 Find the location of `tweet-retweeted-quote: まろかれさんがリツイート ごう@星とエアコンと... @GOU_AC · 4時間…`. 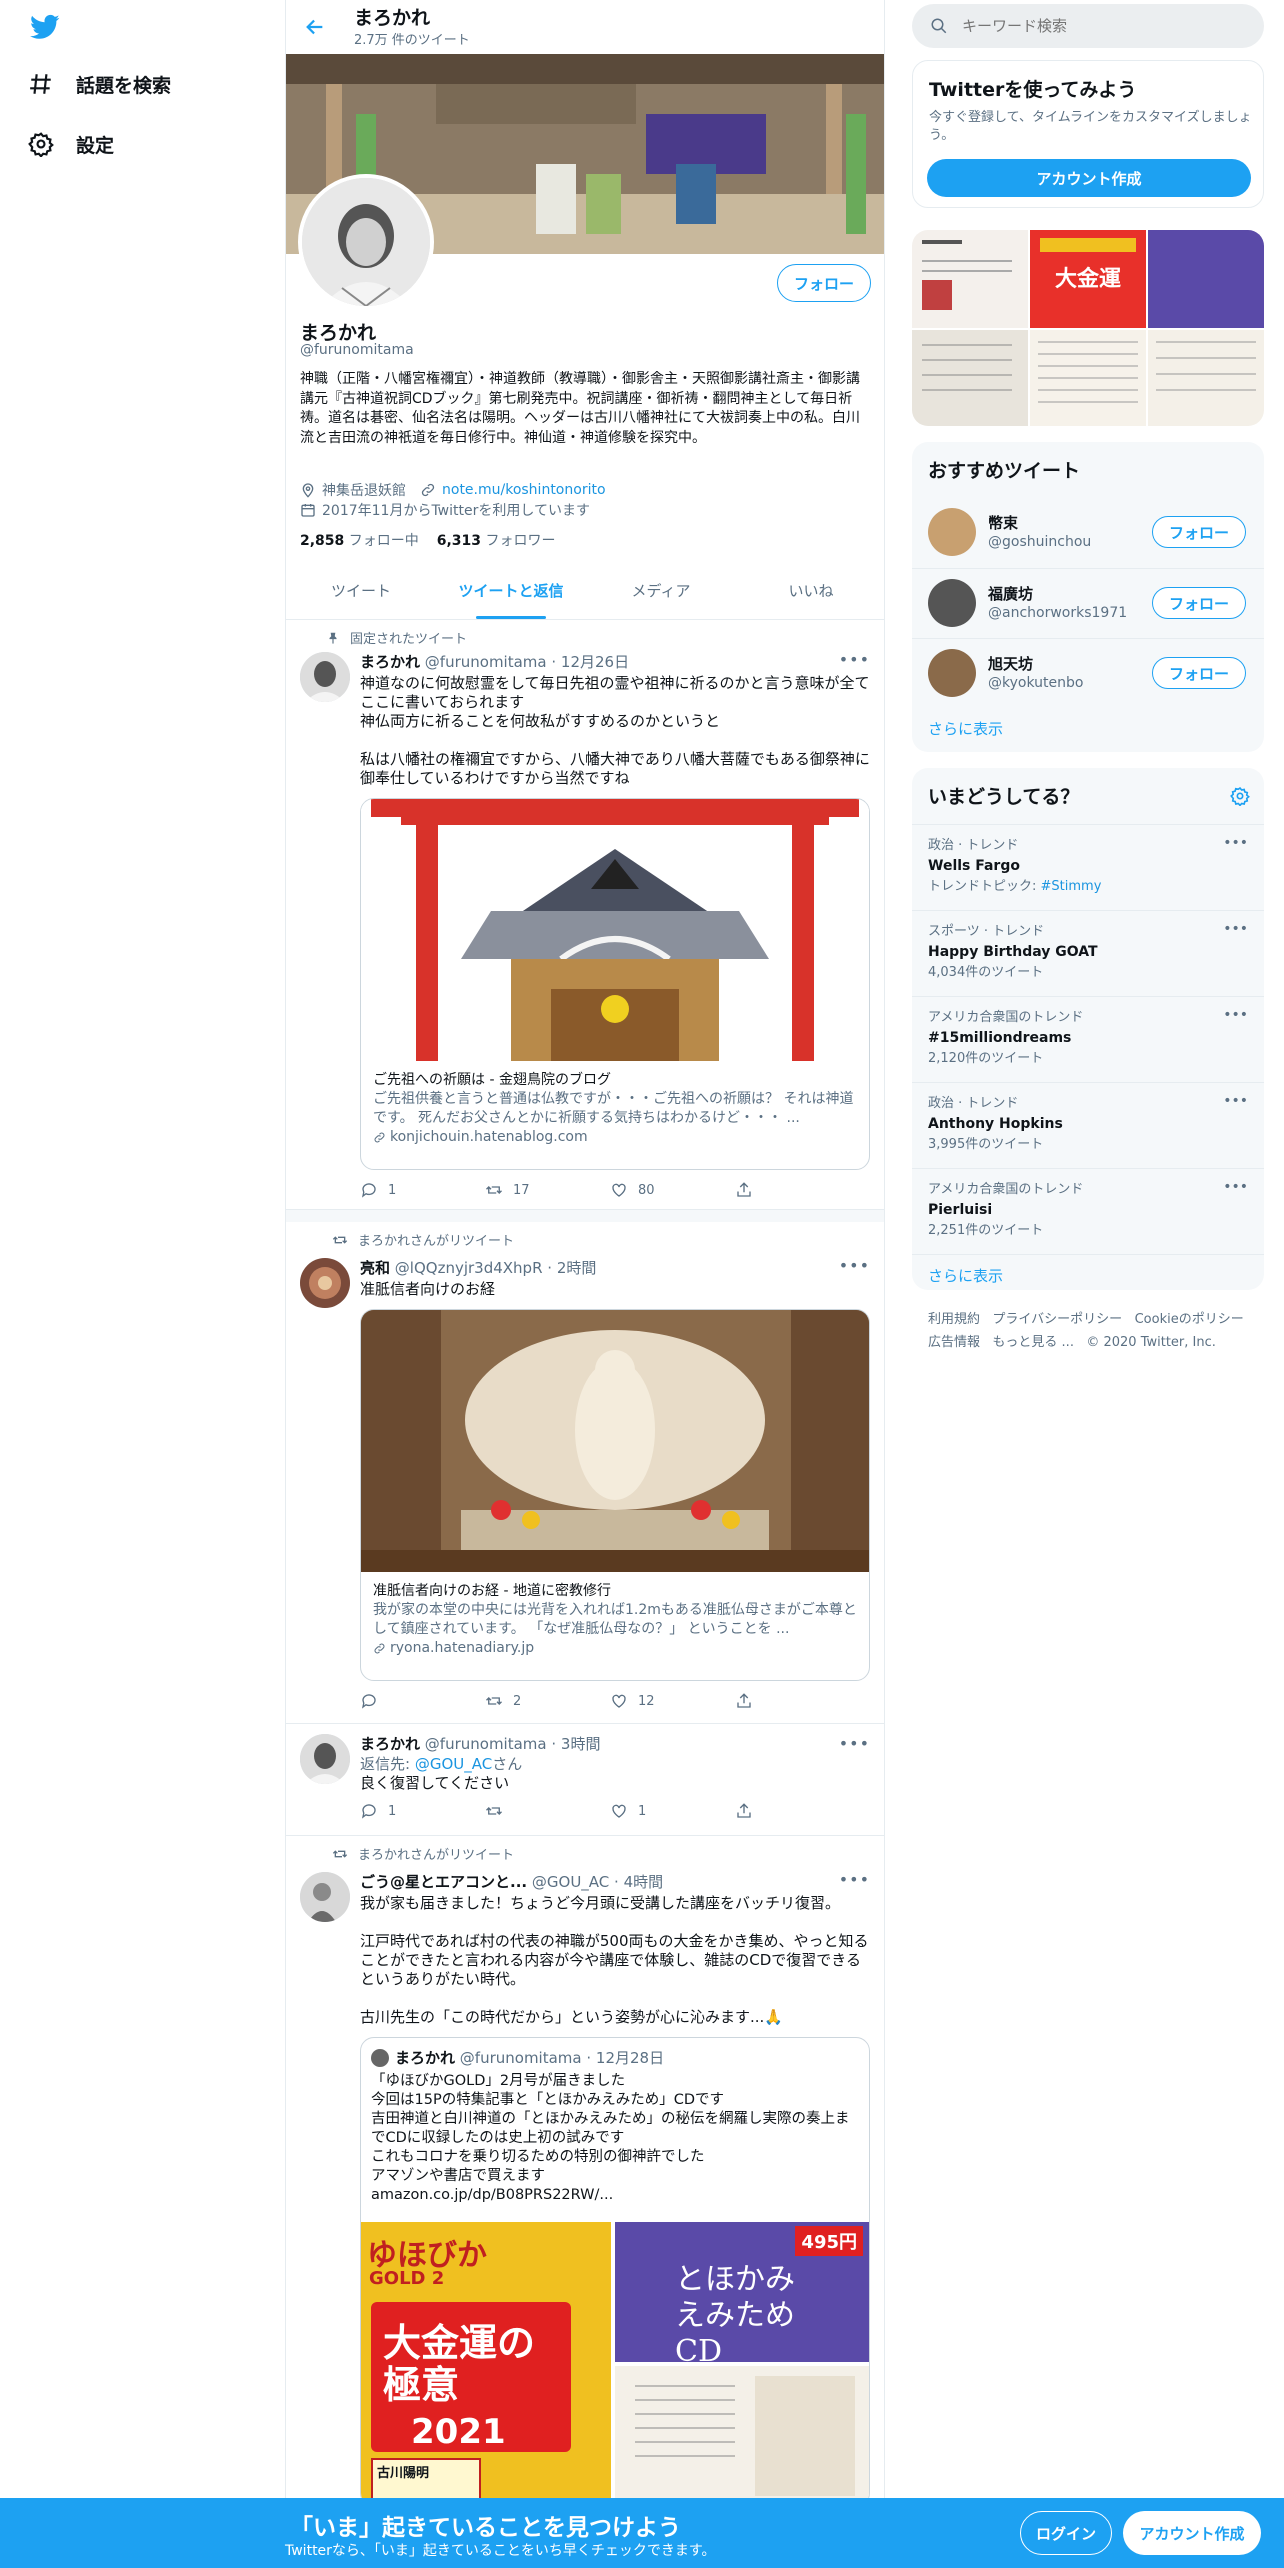

tweet-retweeted-quote: まろかれさんがリツイート ごう@星とエアコンと... @GOU_AC · 4時間… is located at coordinates (585, 2202).